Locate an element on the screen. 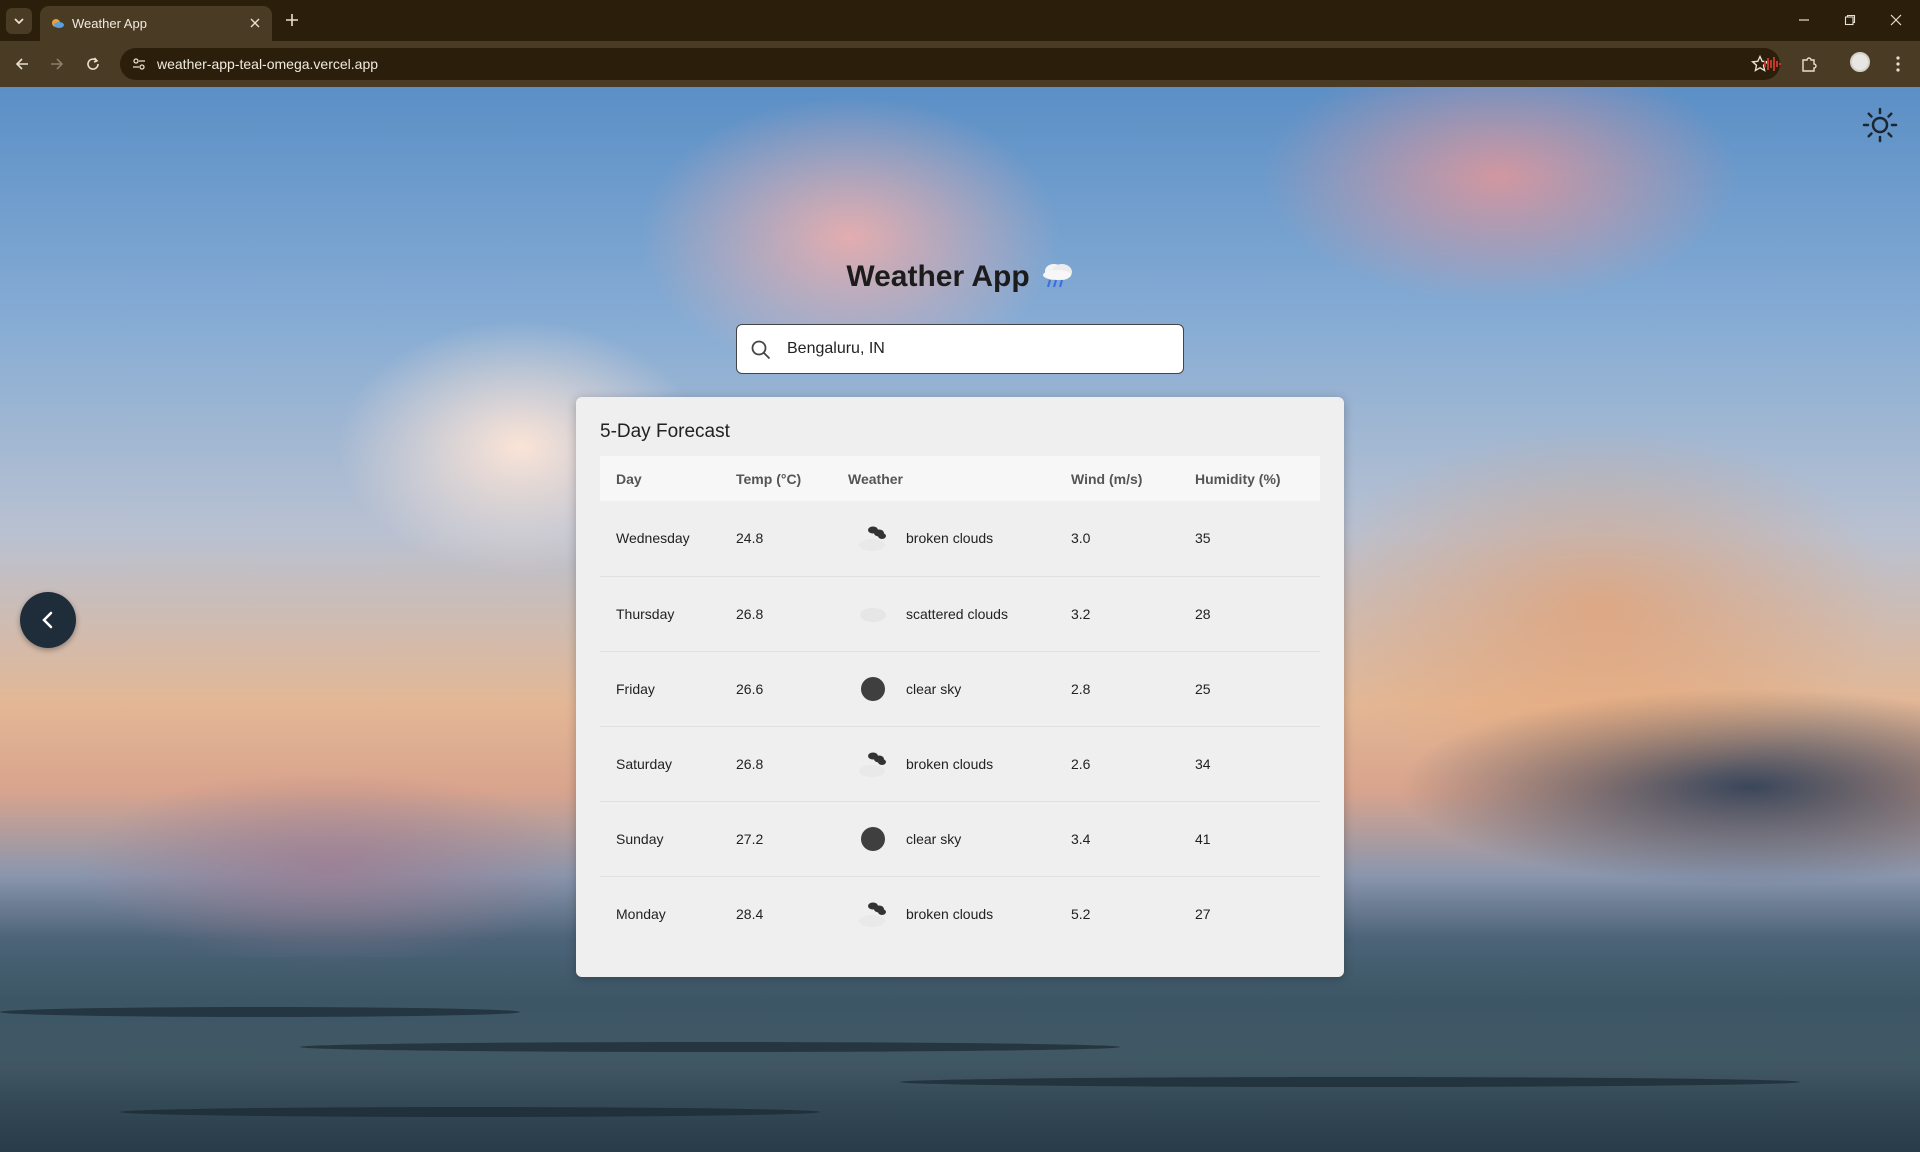  chevron-left-icon is located at coordinates (47, 620).